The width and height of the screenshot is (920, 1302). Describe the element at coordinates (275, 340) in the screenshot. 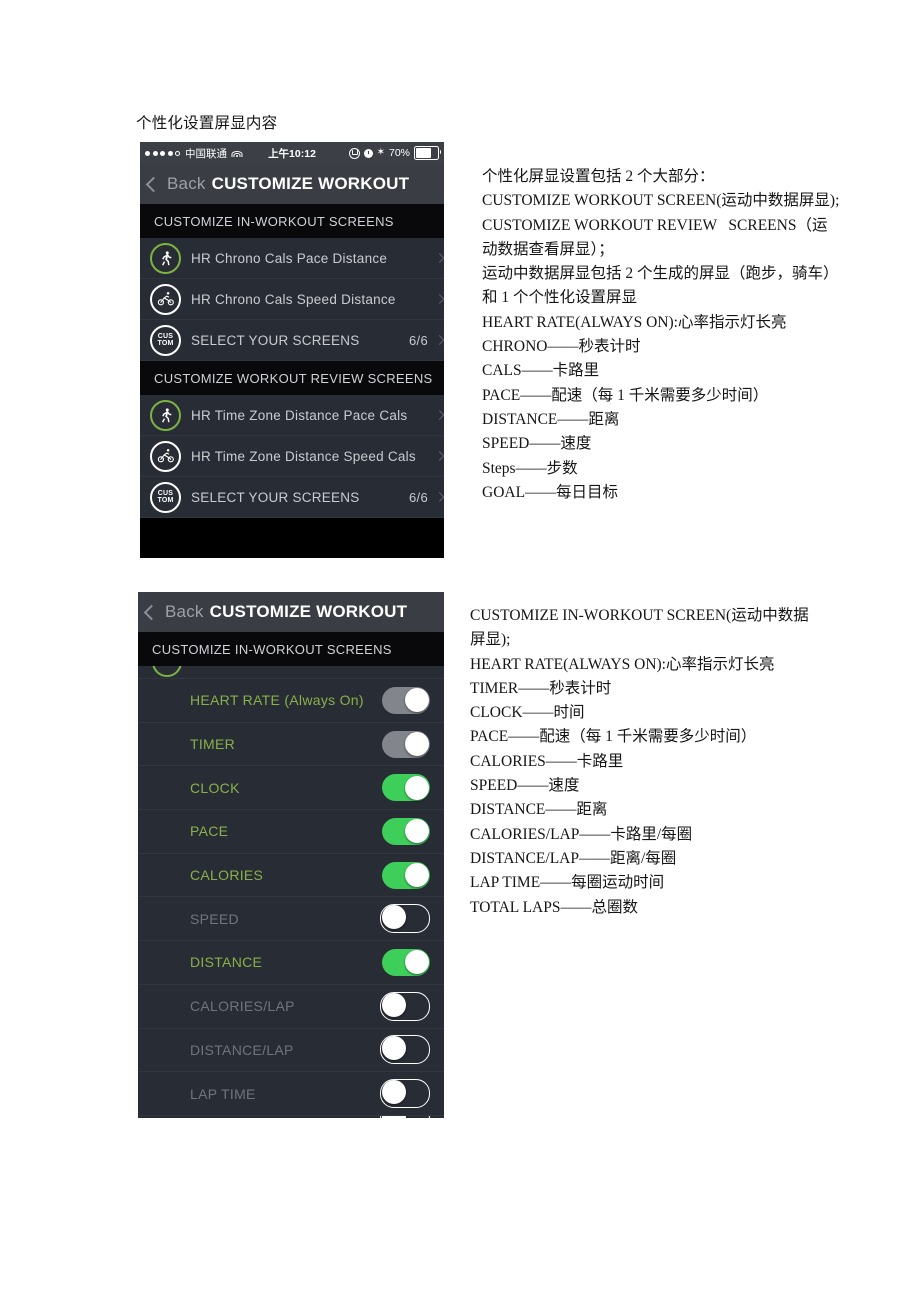

I see `list-item-label: SELECT YOUR SCREENS` at that location.